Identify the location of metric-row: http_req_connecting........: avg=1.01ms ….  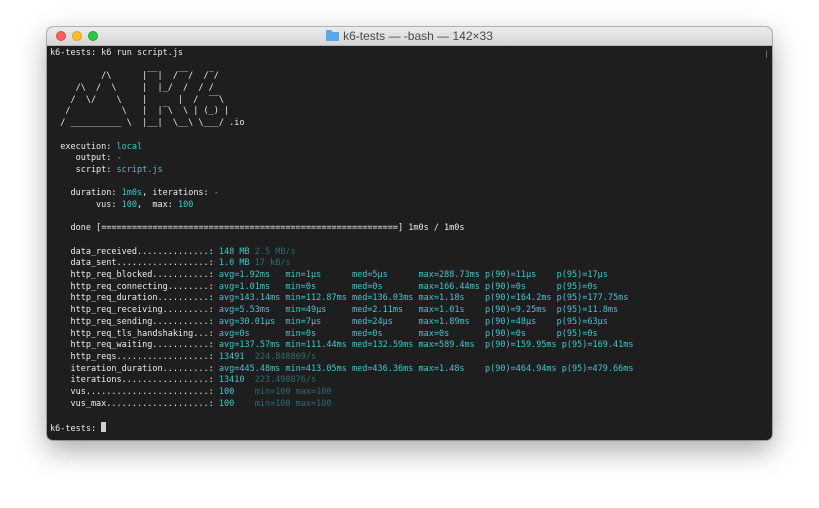
(408, 288).